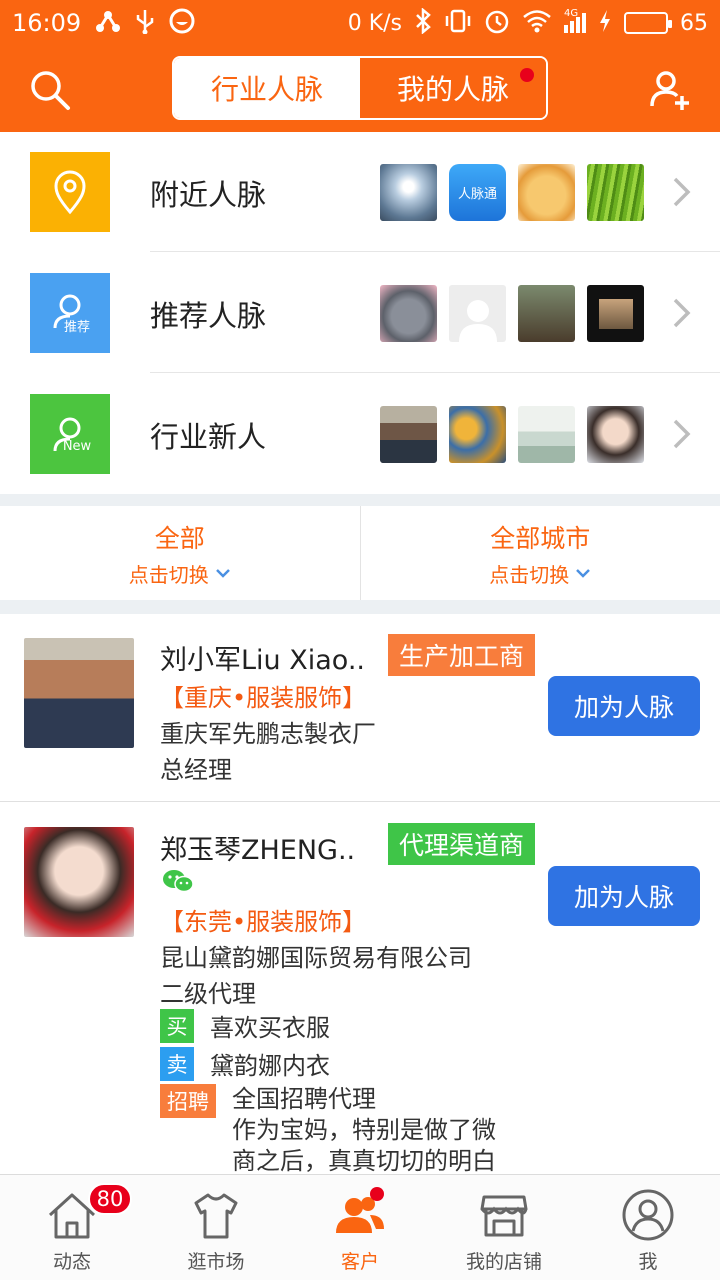 Image resolution: width=720 pixels, height=1280 pixels. I want to click on category-filter-value: 全部, so click(179, 538).